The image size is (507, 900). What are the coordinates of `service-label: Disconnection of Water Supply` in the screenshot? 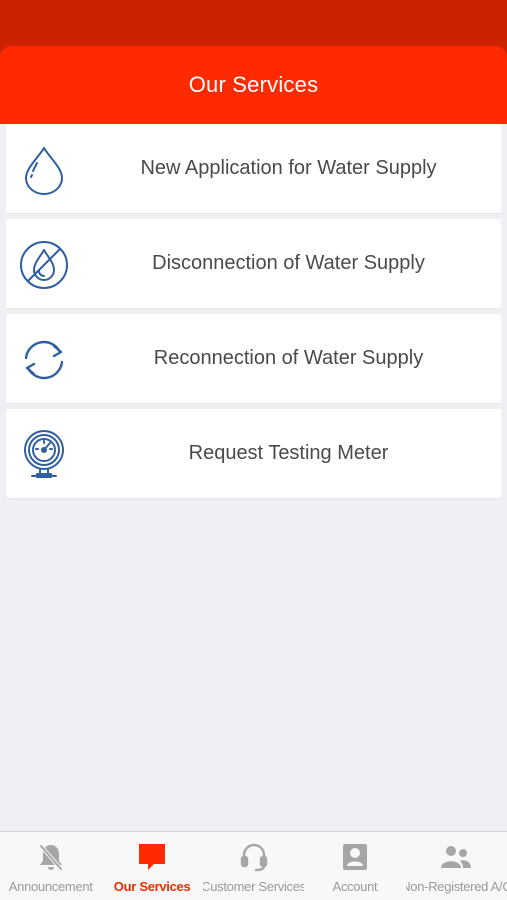 It's located at (288, 263).